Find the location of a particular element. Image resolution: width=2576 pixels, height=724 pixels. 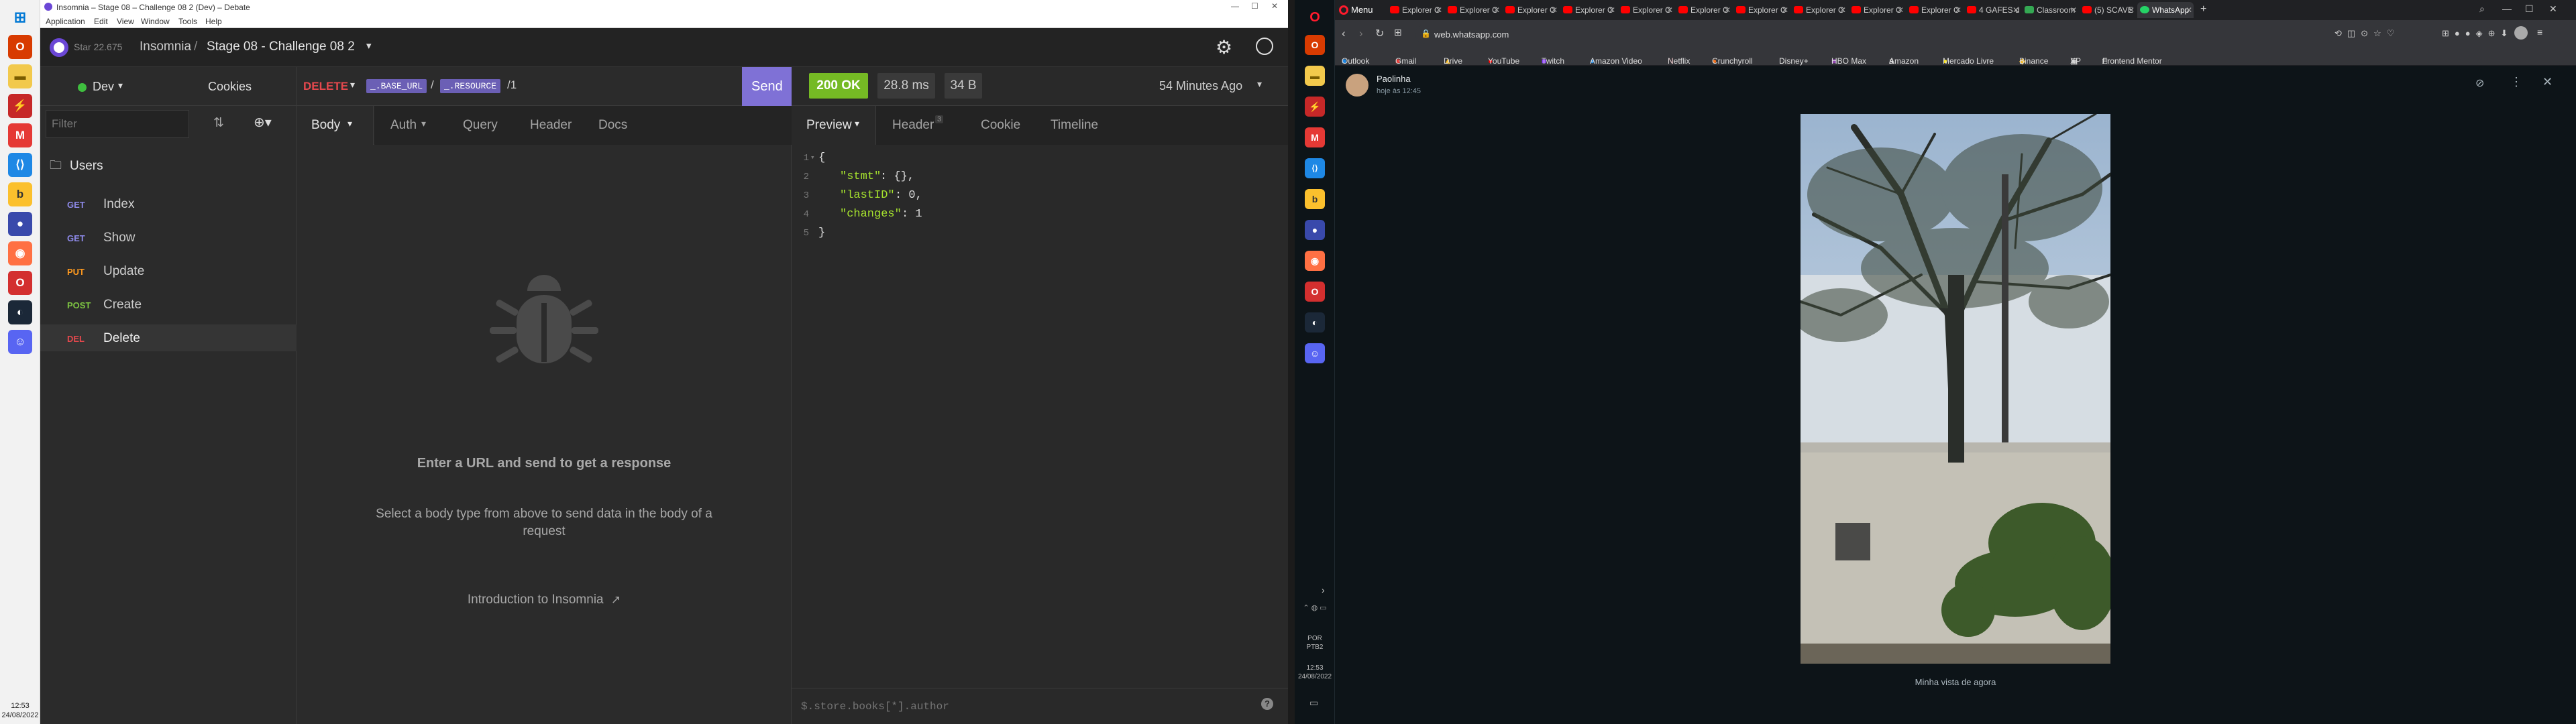

chrome-icon: ● is located at coordinates (20, 224).